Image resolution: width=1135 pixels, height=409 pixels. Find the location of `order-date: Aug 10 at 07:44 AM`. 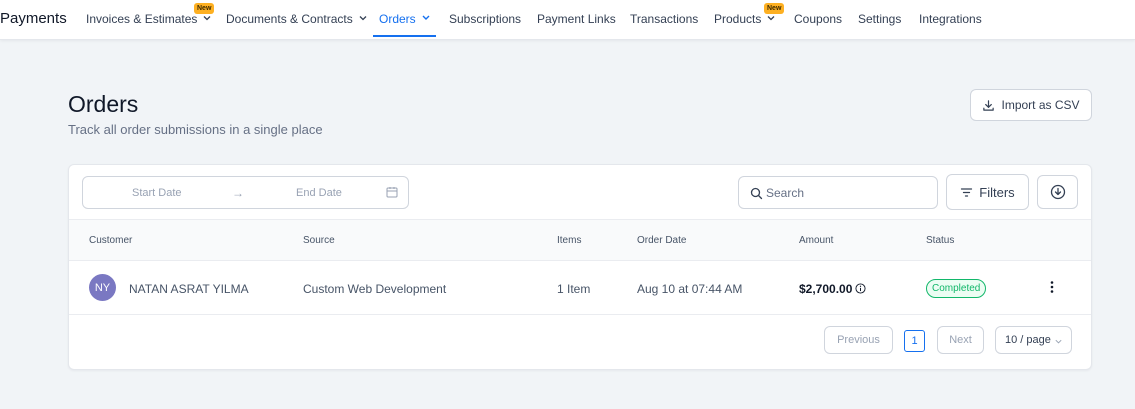

order-date: Aug 10 at 07:44 AM is located at coordinates (690, 289).